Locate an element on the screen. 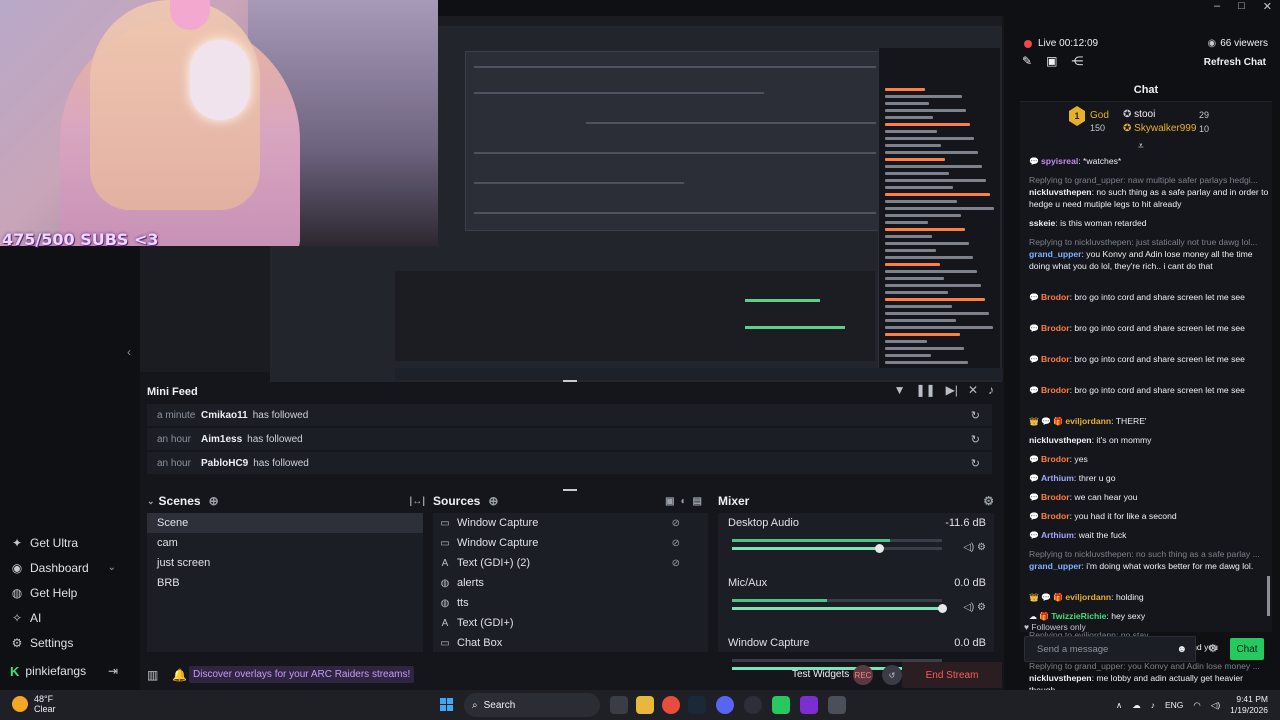 The height and width of the screenshot is (720, 1280). obs-icon is located at coordinates (753, 705).